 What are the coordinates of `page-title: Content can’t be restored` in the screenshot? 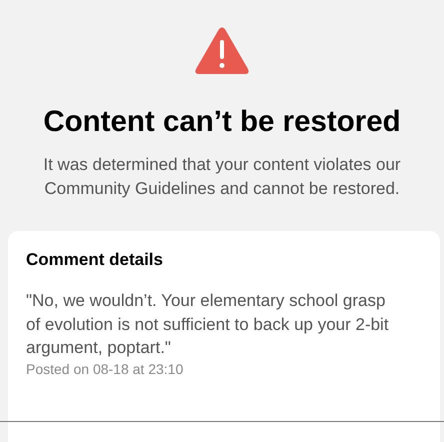 It's located at (222, 122).